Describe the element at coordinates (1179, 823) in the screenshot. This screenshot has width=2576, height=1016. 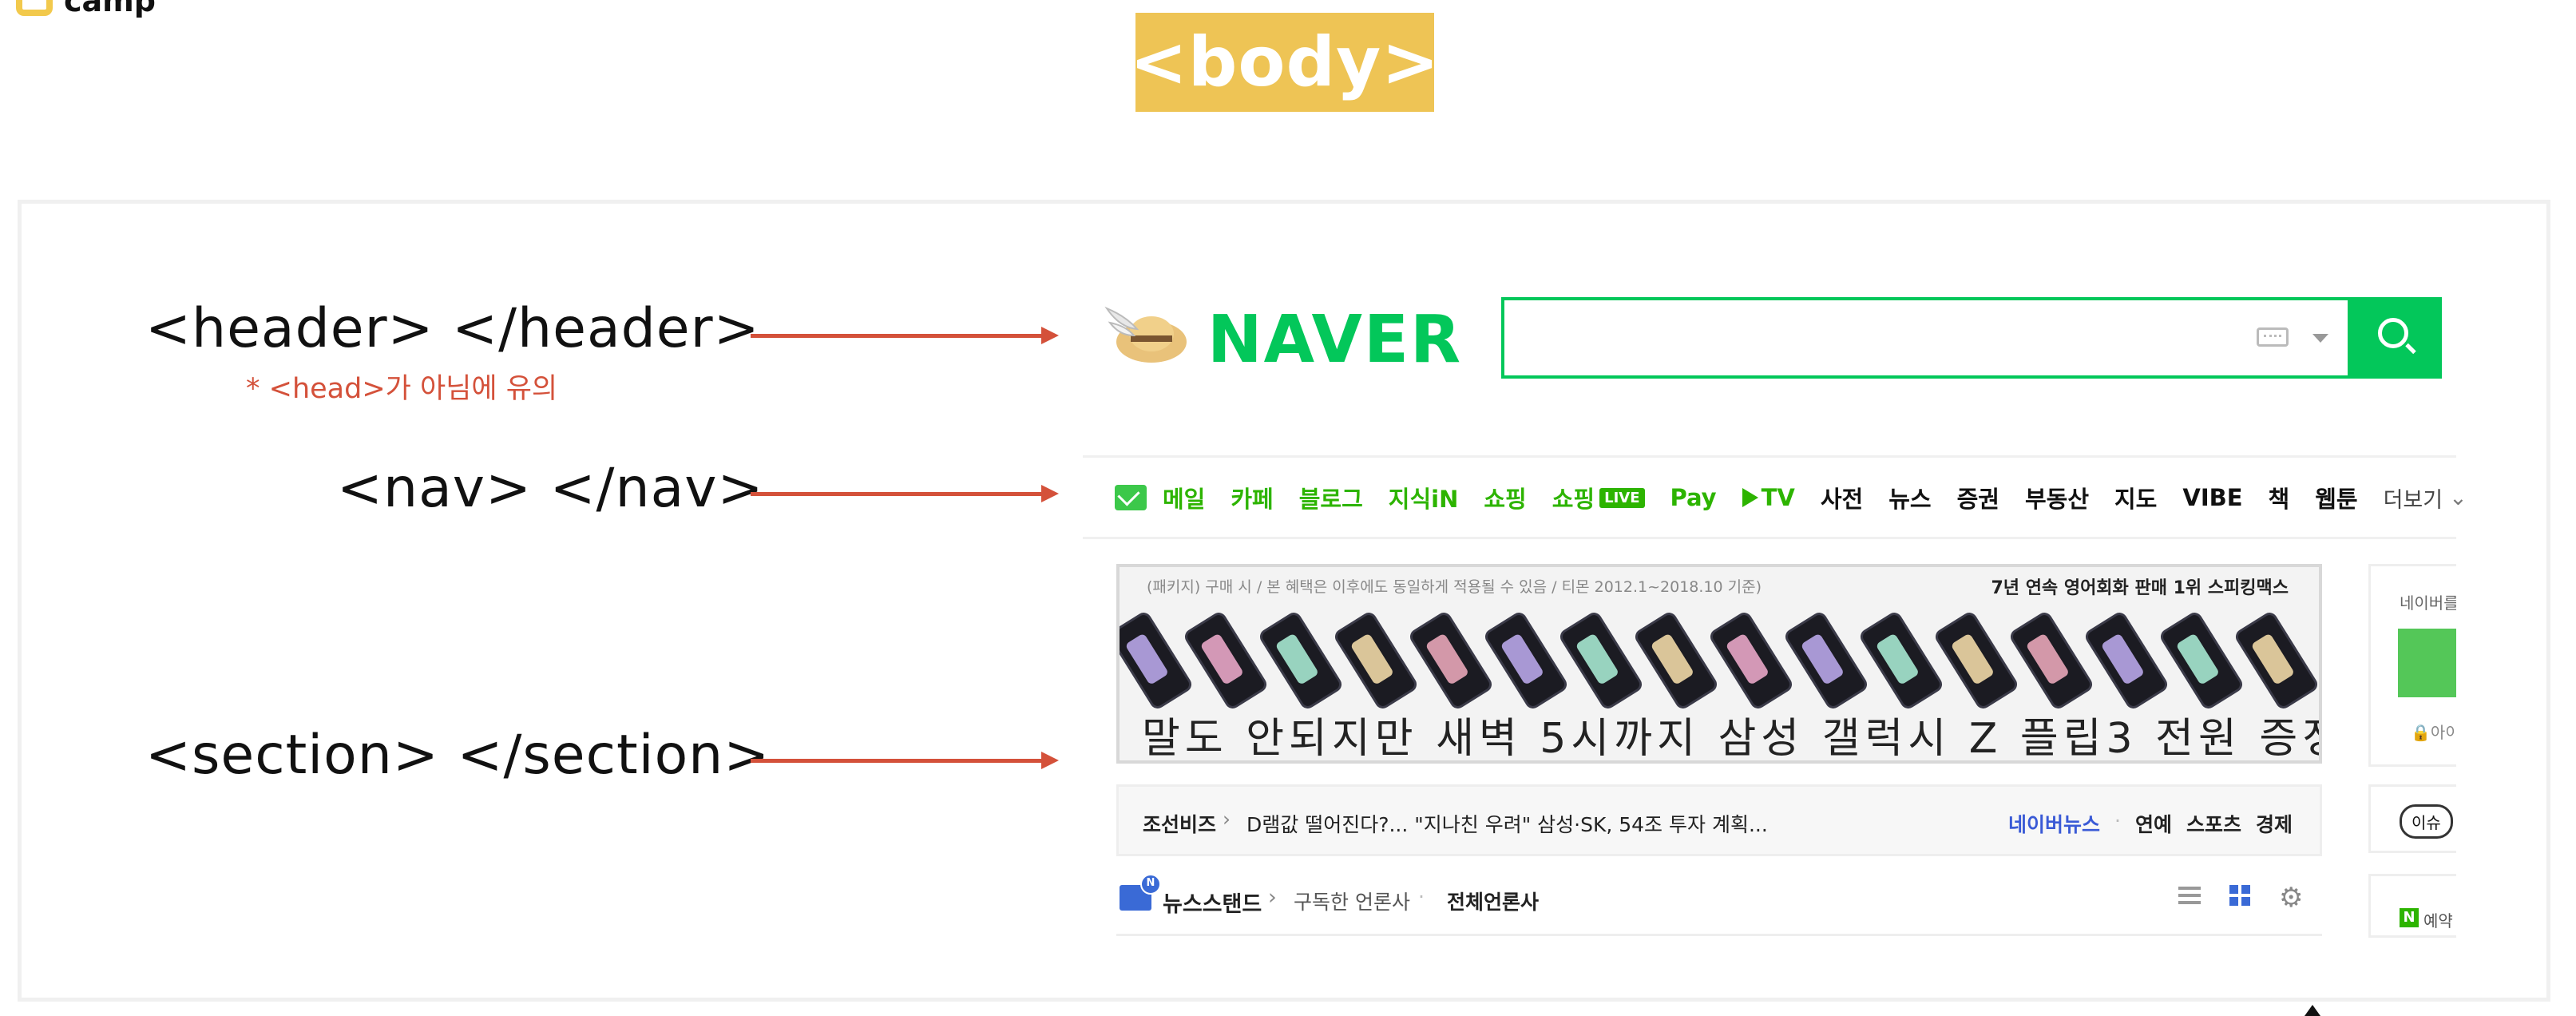
I see `ticker-source: 조선비즈` at that location.